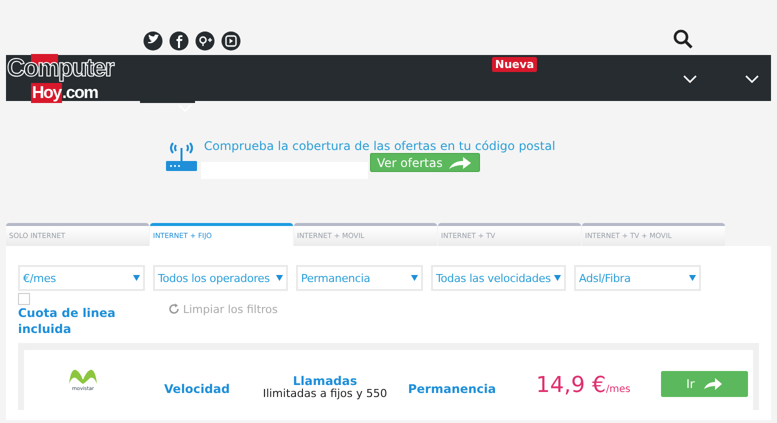 Image resolution: width=777 pixels, height=423 pixels. What do you see at coordinates (153, 41) in the screenshot?
I see `bird-icon` at bounding box center [153, 41].